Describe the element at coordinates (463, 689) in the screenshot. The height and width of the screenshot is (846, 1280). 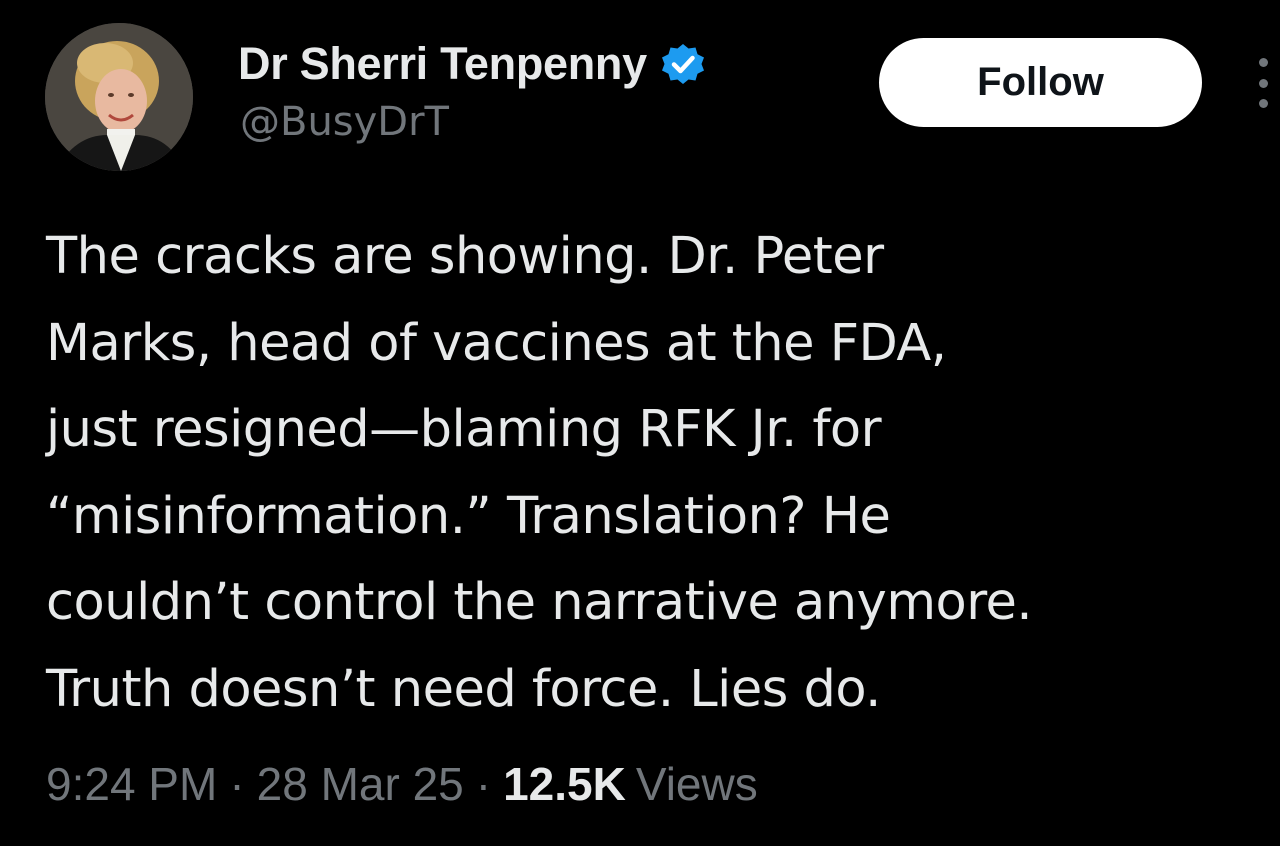
I see `tweet-text-line: Truth doesn’t need force. Lies do.` at that location.